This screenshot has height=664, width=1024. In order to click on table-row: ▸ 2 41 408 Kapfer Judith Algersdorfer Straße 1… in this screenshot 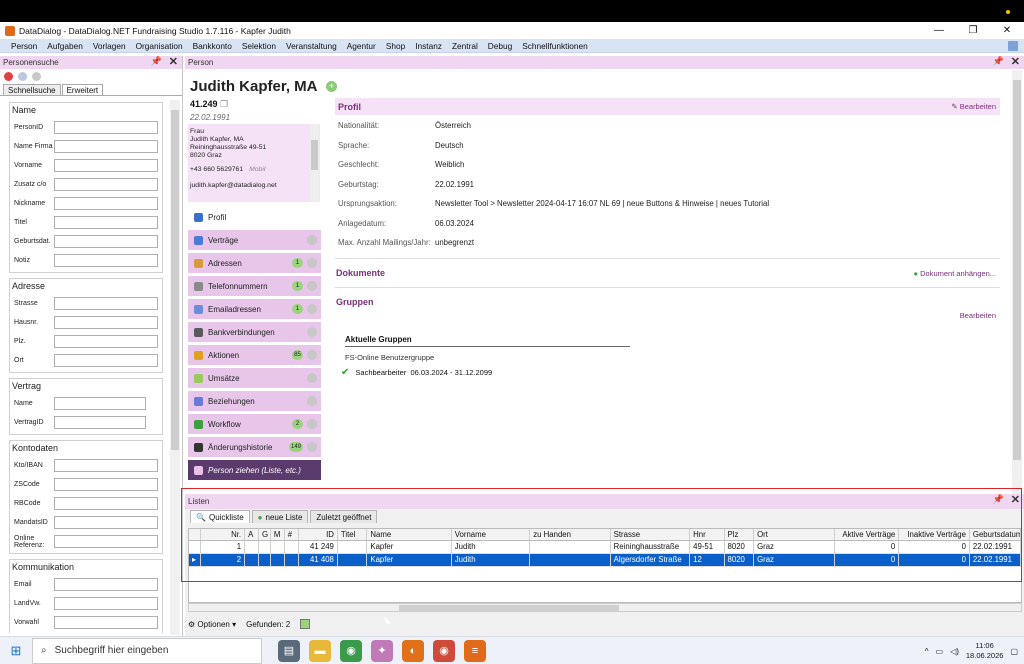, I will do `click(605, 560)`.